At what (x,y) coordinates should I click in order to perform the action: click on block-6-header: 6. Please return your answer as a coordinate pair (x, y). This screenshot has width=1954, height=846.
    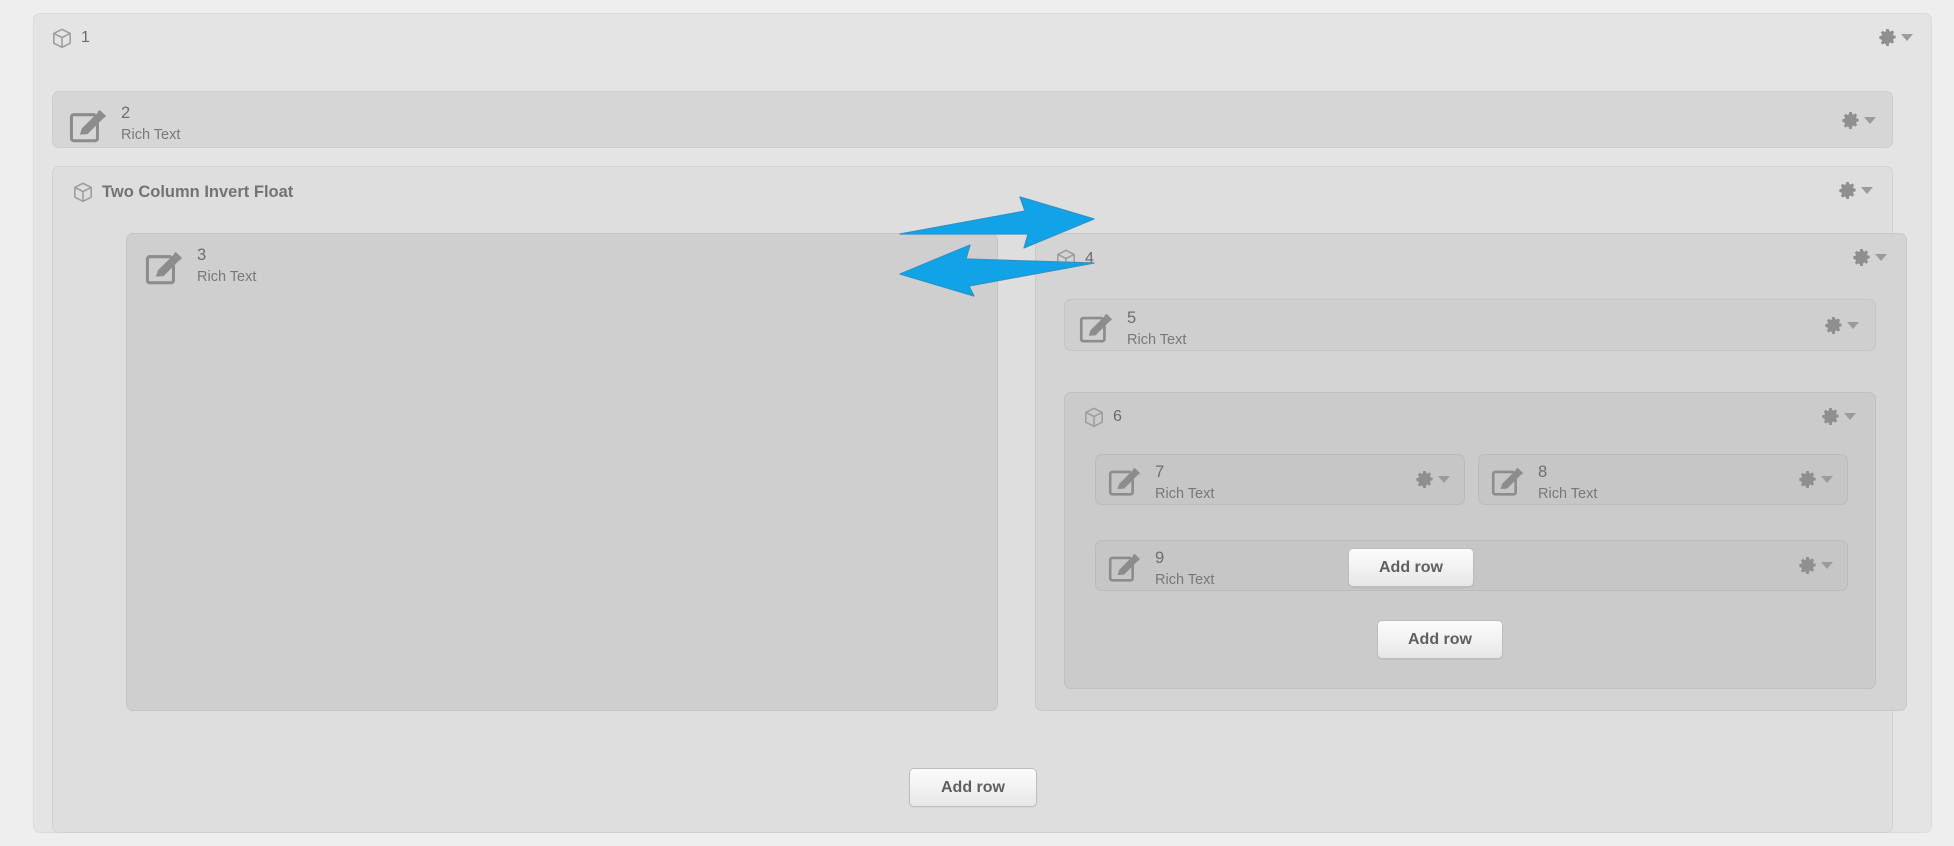
    Looking at the image, I should click on (1103, 417).